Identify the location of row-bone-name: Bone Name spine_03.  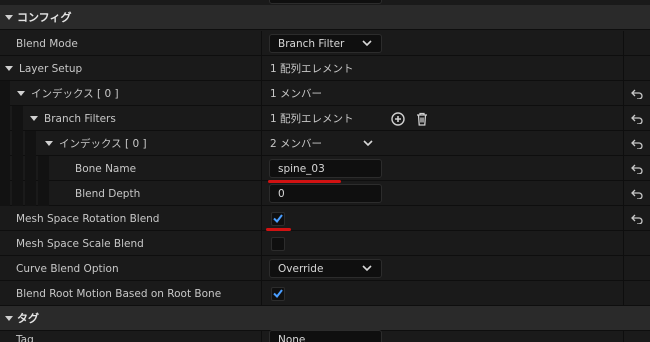
(325, 168).